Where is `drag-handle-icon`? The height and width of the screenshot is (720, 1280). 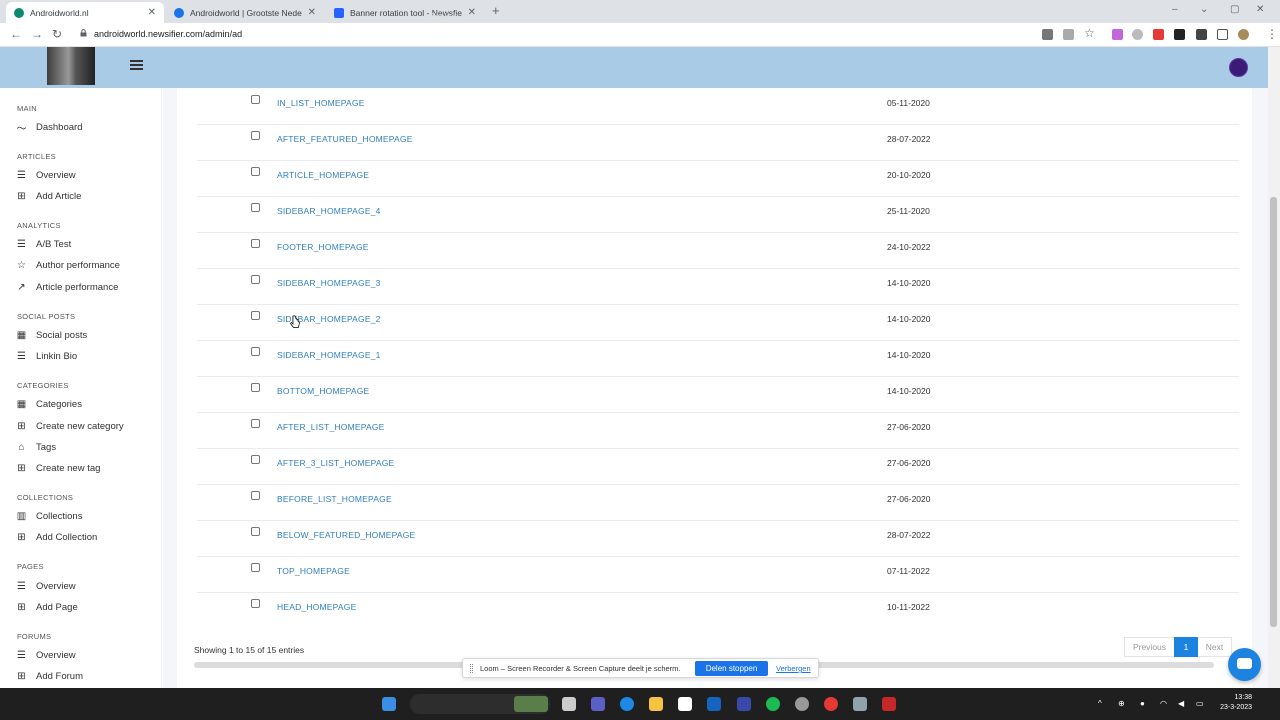
drag-handle-icon is located at coordinates (471, 668).